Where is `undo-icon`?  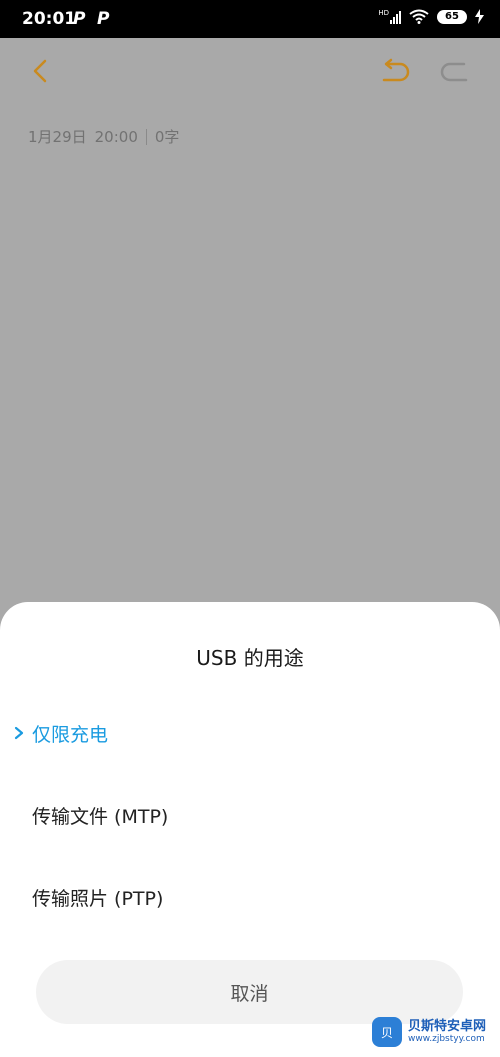
undo-icon is located at coordinates (396, 72).